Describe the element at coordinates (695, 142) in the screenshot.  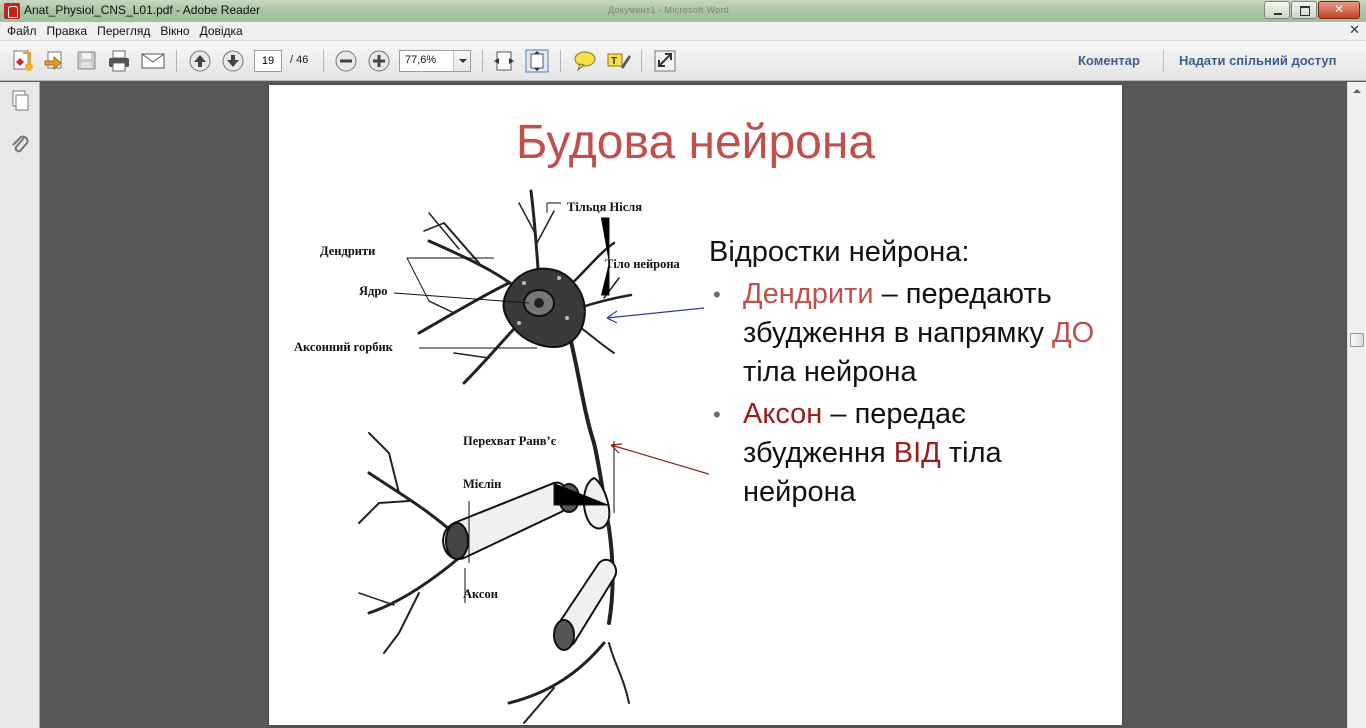
I see `slide-title: Будова нейрона` at that location.